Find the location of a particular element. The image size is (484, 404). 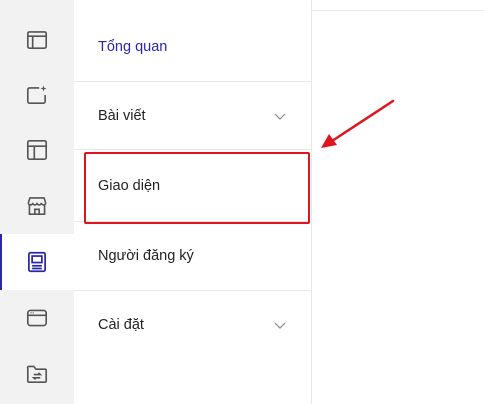

menu-item-label: Bài viết is located at coordinates (122, 115).